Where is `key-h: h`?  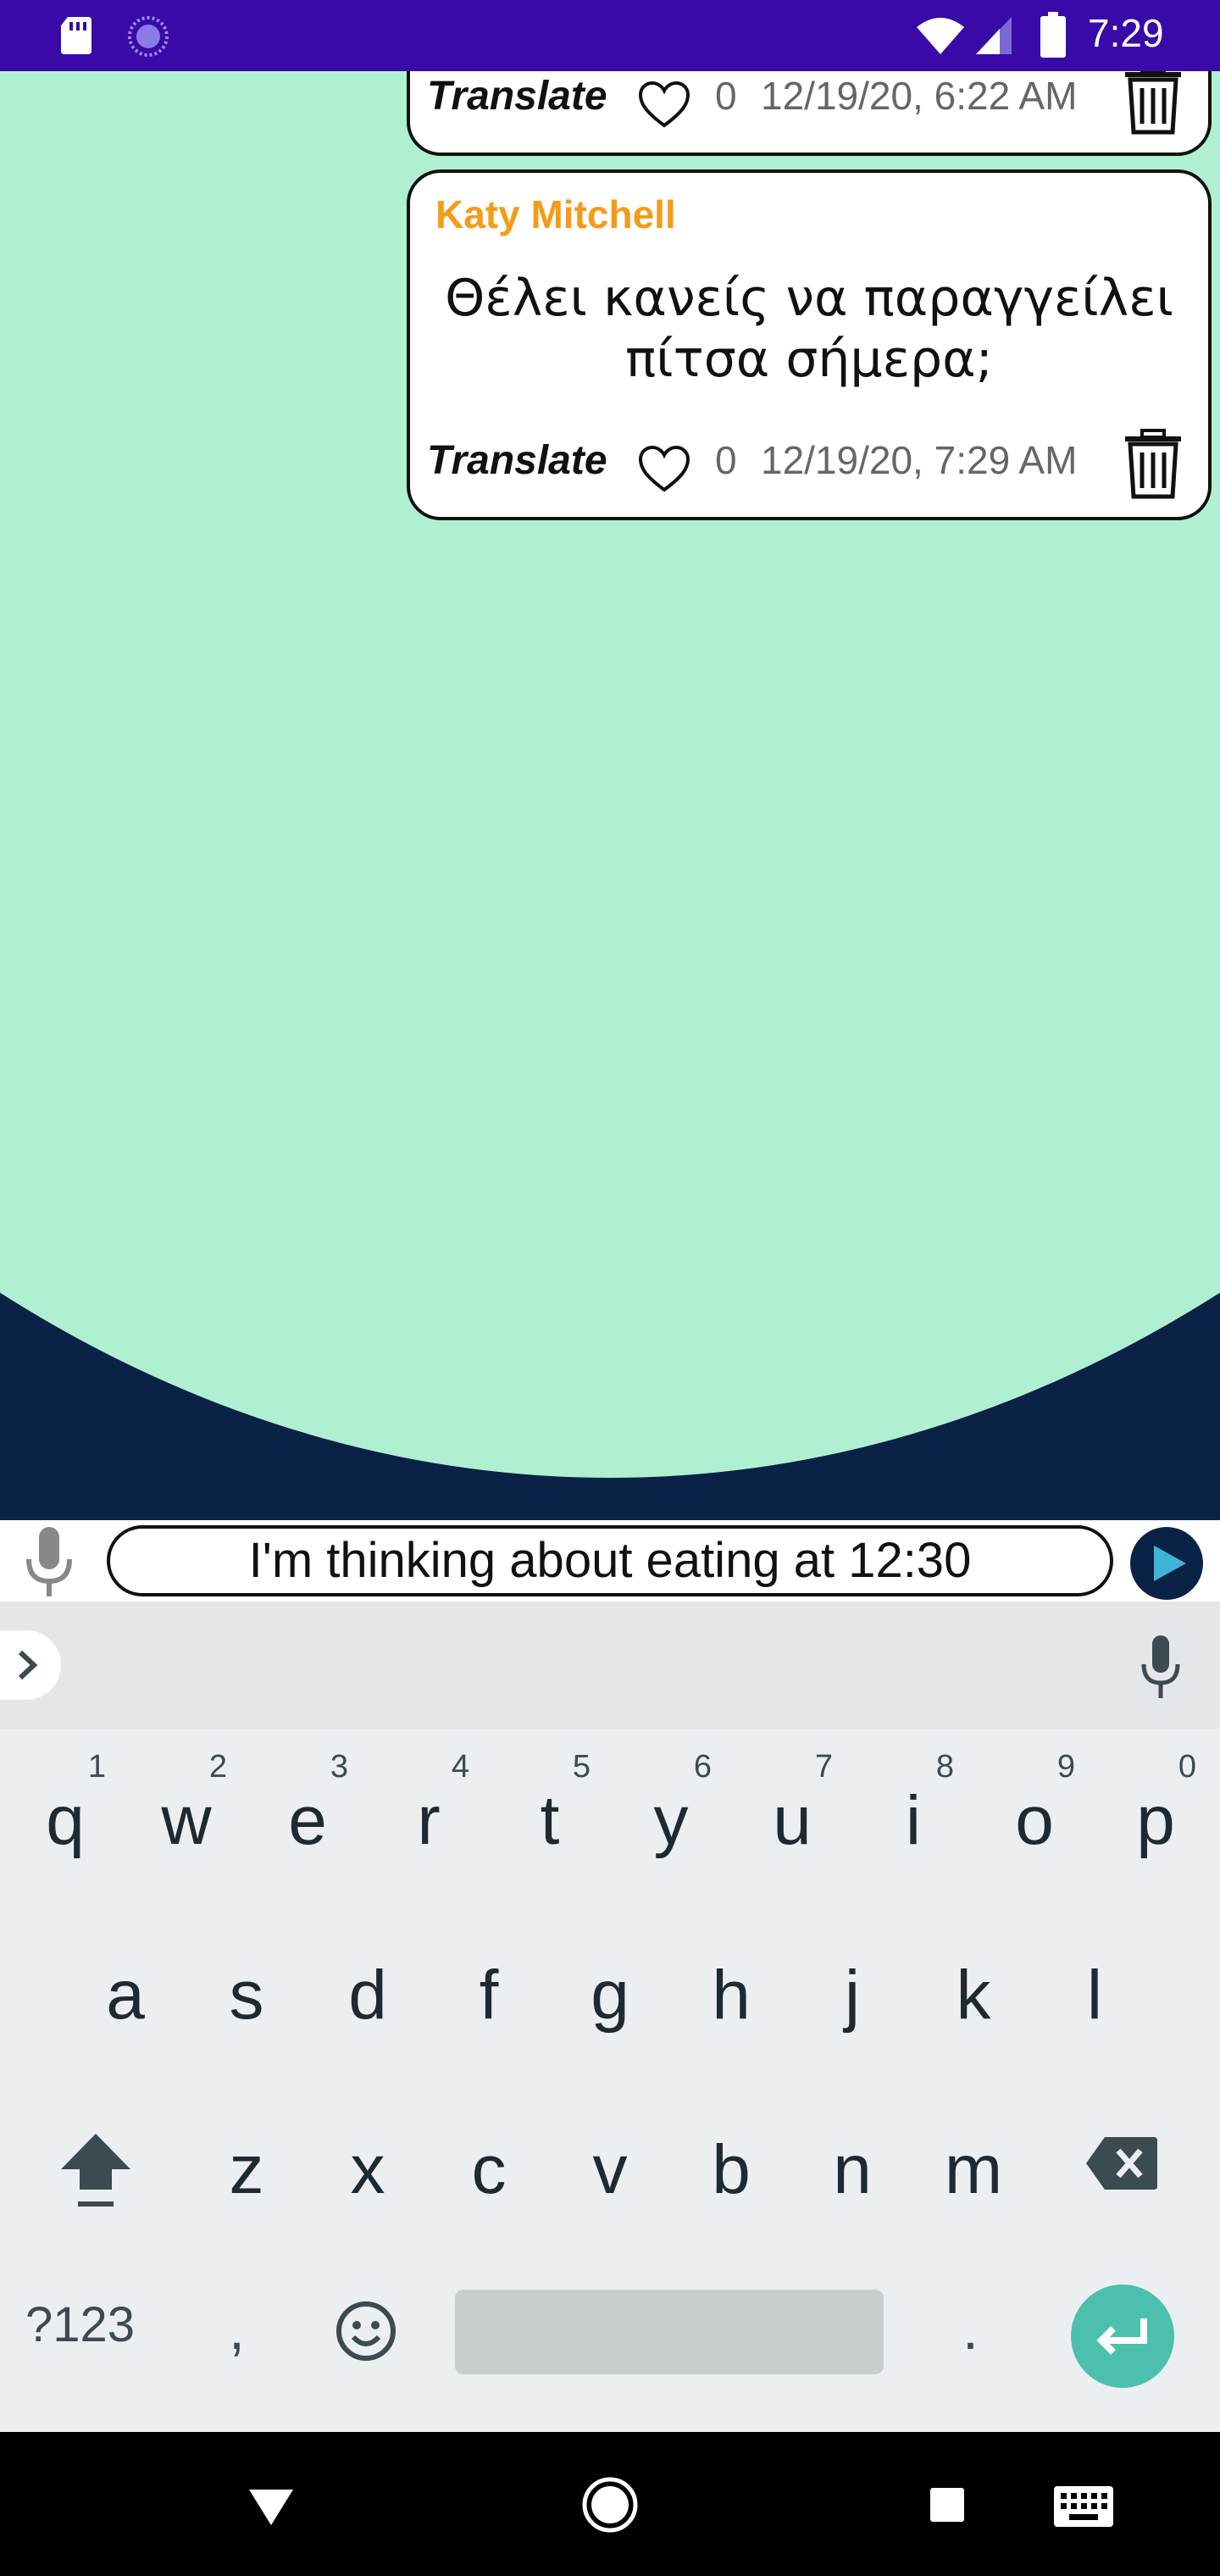 key-h: h is located at coordinates (731, 1991).